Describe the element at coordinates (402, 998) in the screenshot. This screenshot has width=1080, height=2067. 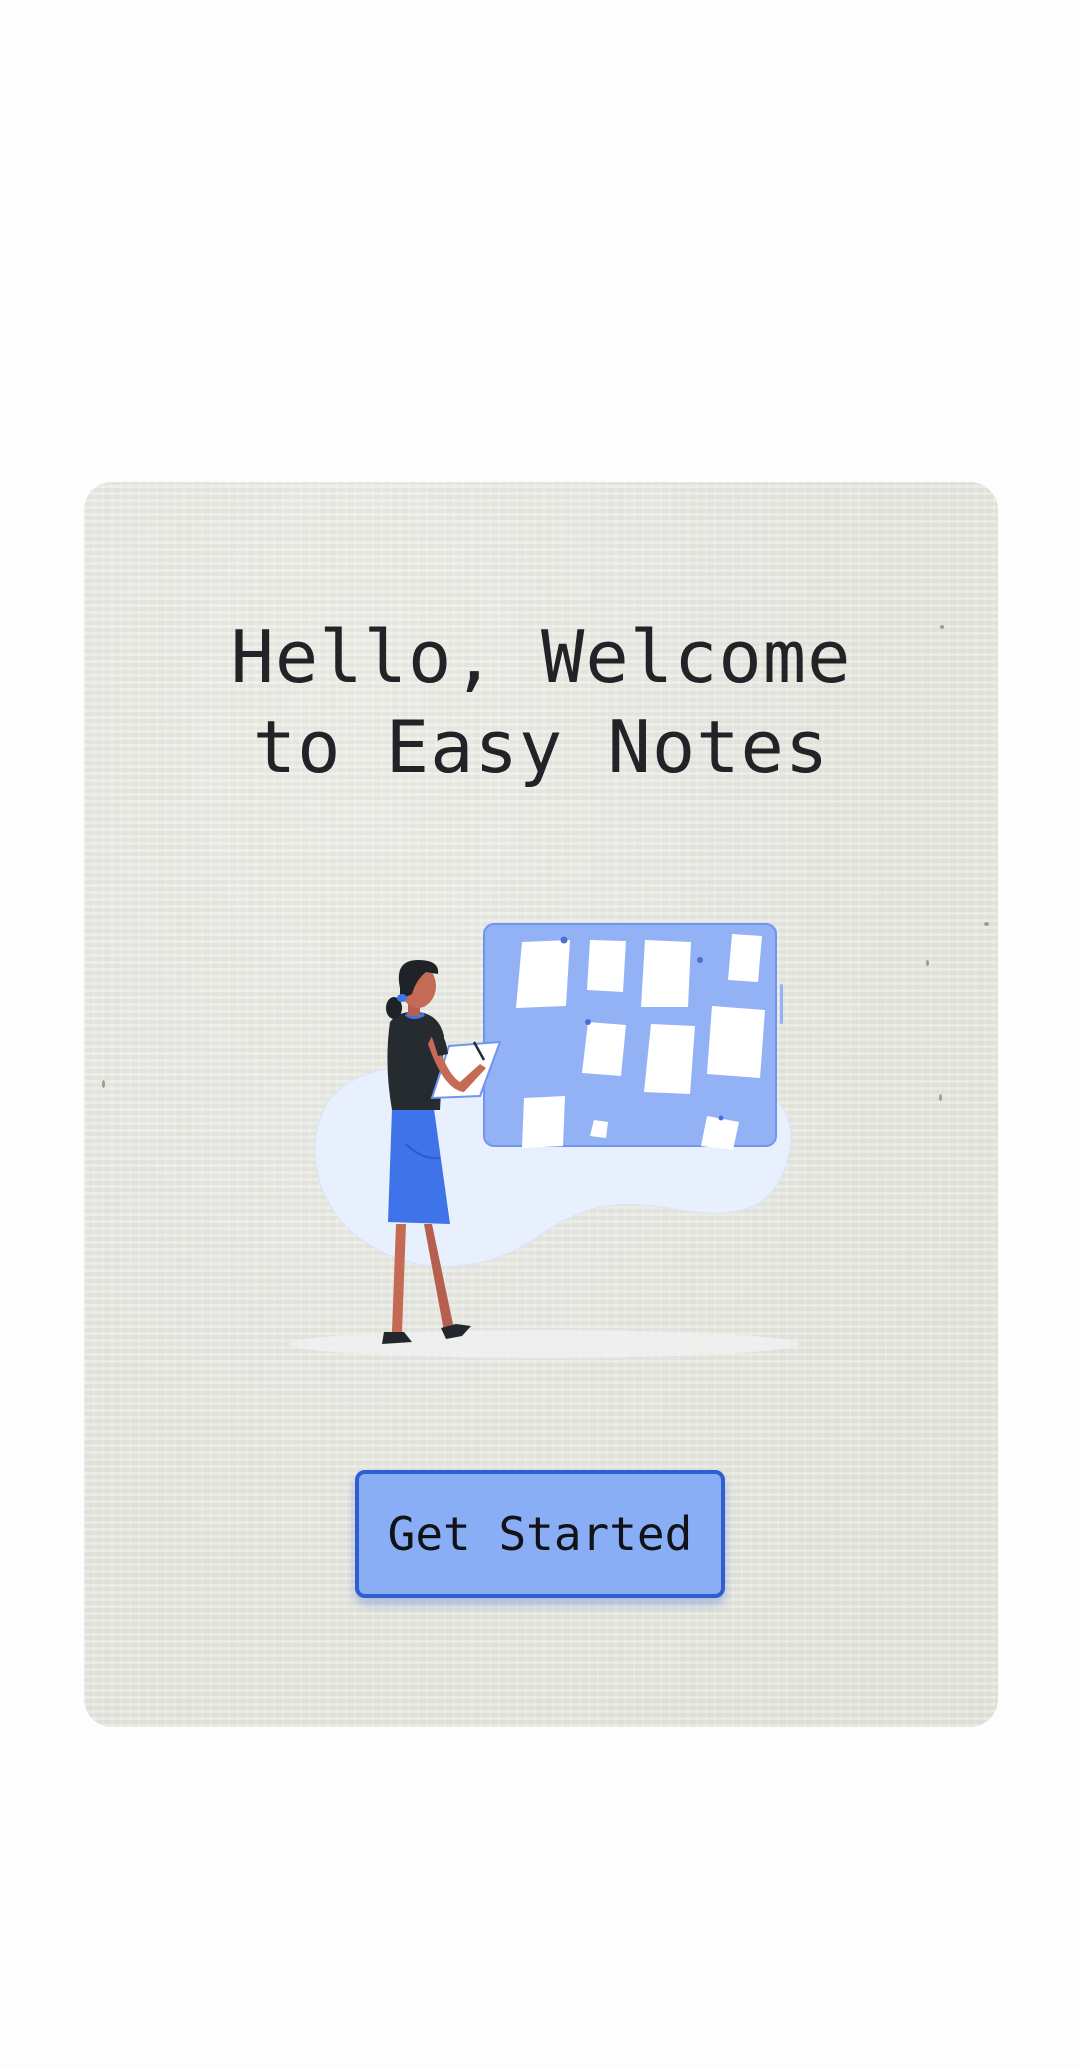
I see `hair-tie` at that location.